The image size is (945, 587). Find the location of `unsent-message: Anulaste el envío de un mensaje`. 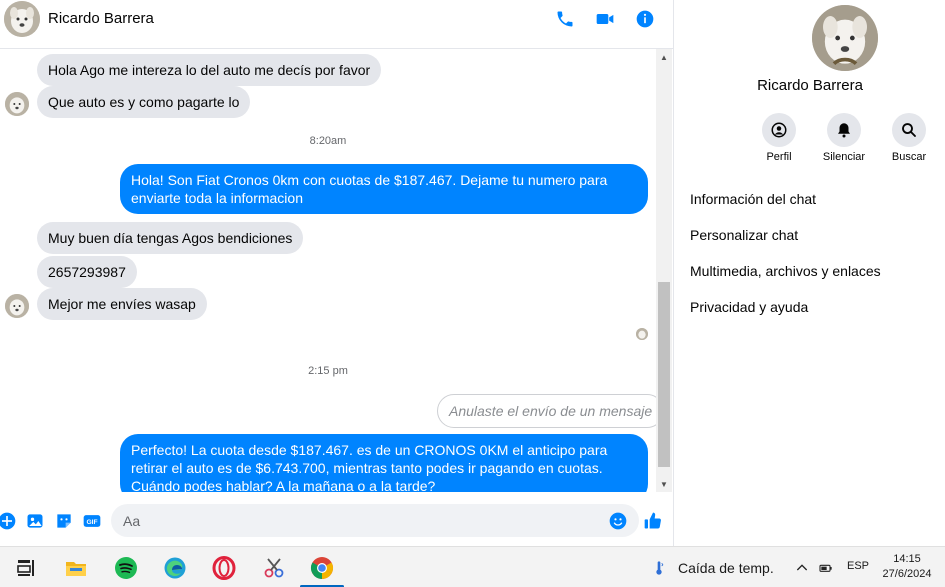

unsent-message: Anulaste el envío de un mensaje is located at coordinates (546, 411).